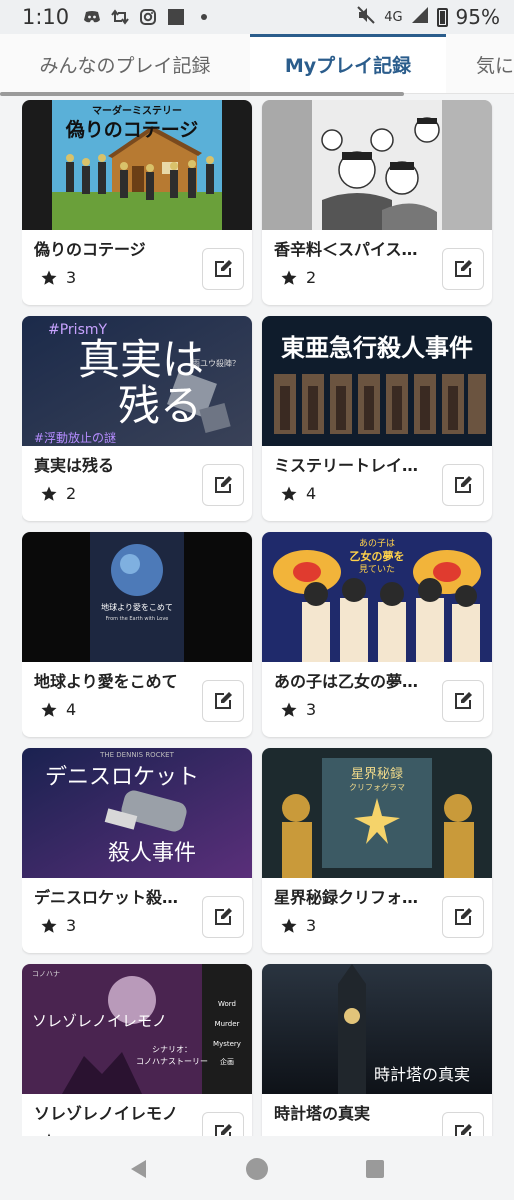  I want to click on thumb-label: マーダーミステリー, so click(137, 110).